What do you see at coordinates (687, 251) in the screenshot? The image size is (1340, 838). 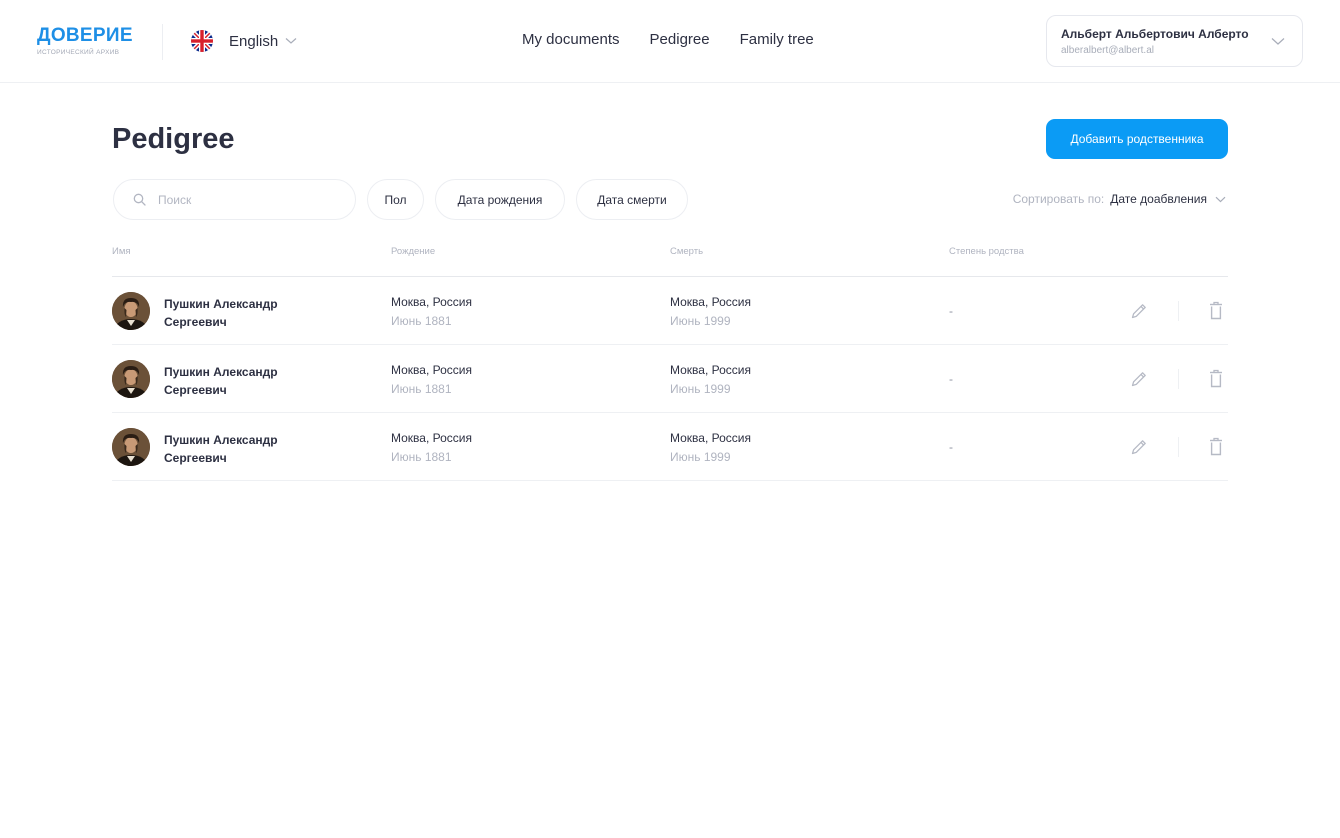 I see `column-header-death: Смерть` at bounding box center [687, 251].